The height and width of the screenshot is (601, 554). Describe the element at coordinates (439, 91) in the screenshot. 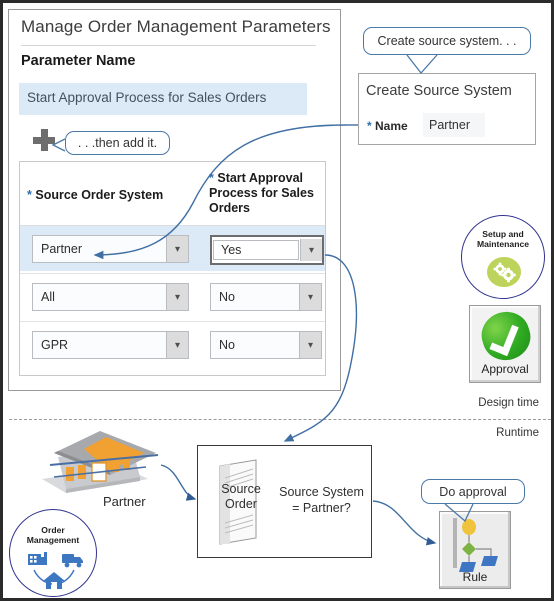

I see `create-source-system-title: Create Source System` at that location.